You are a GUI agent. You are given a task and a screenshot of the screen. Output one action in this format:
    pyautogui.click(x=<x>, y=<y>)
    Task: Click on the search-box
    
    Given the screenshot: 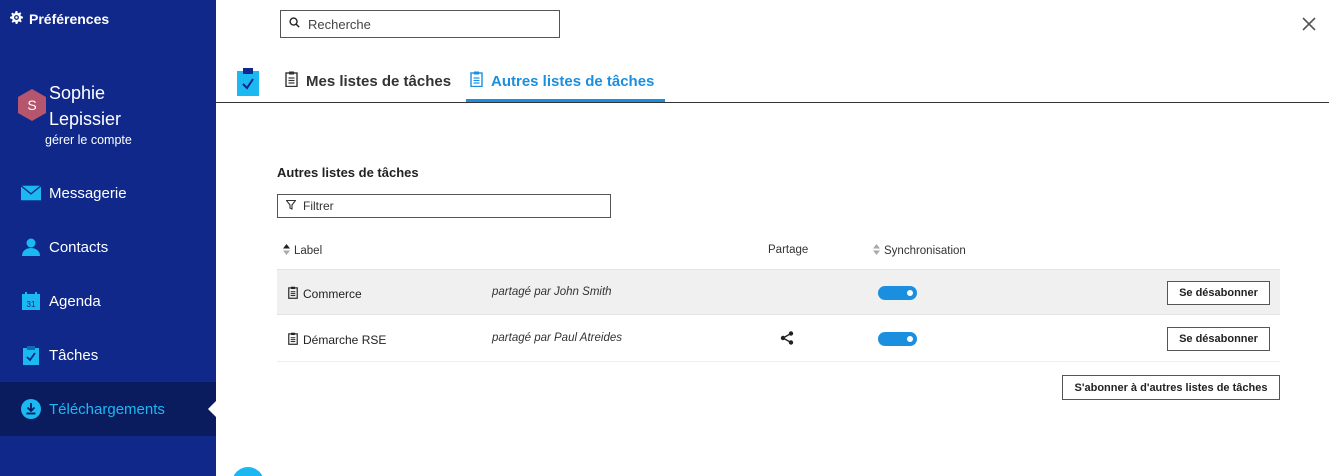 What is the action you would take?
    pyautogui.click(x=420, y=24)
    